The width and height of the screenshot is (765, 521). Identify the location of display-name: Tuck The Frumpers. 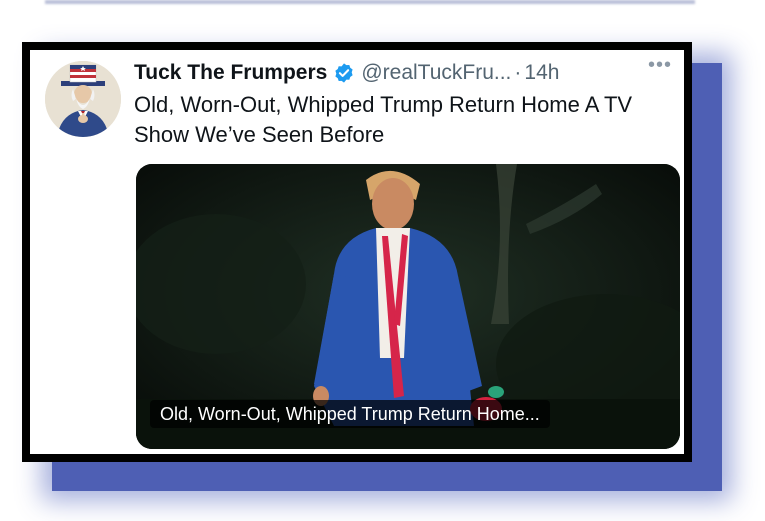
(230, 73).